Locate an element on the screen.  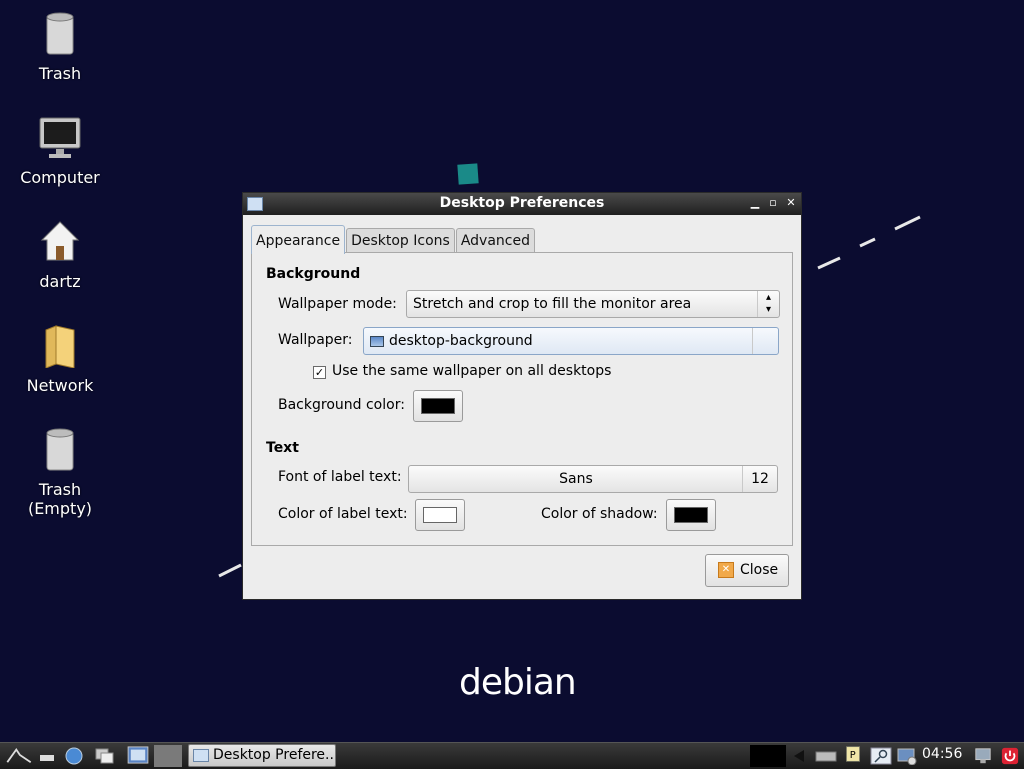
wallpaper-file-chooser: desktop-background is located at coordinates (571, 341).